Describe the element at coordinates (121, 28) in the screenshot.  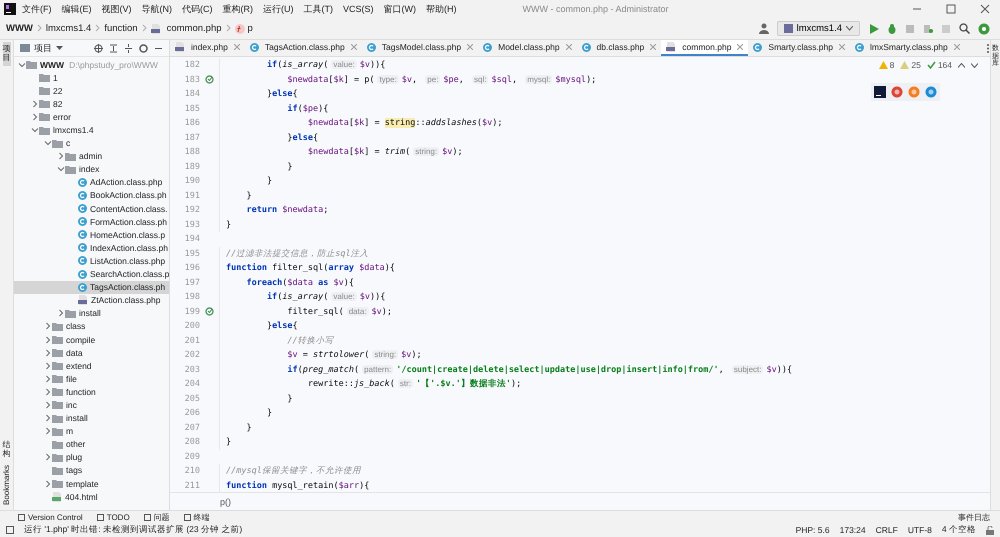
I see `breadcrumb-item: function` at that location.